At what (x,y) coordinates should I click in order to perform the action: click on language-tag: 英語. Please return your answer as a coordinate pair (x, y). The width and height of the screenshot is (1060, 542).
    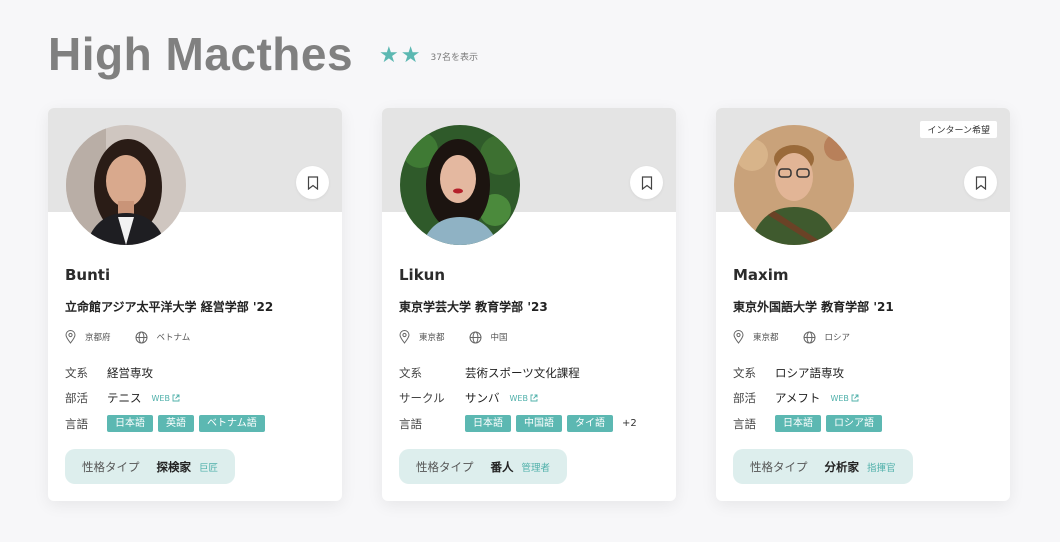
    Looking at the image, I should click on (176, 423).